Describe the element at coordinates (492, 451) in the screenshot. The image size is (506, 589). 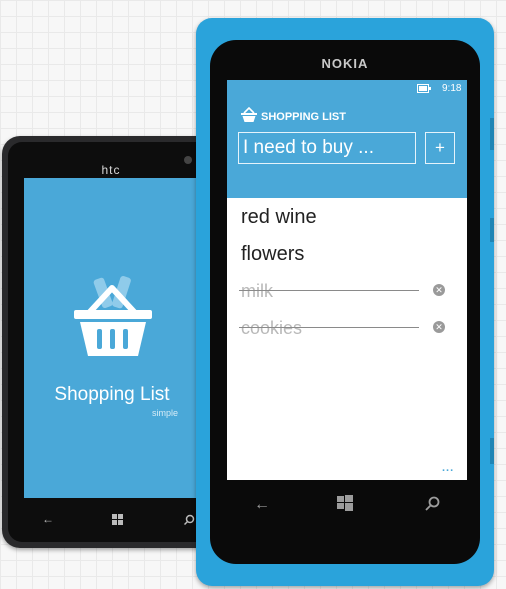
I see `camera-button` at that location.